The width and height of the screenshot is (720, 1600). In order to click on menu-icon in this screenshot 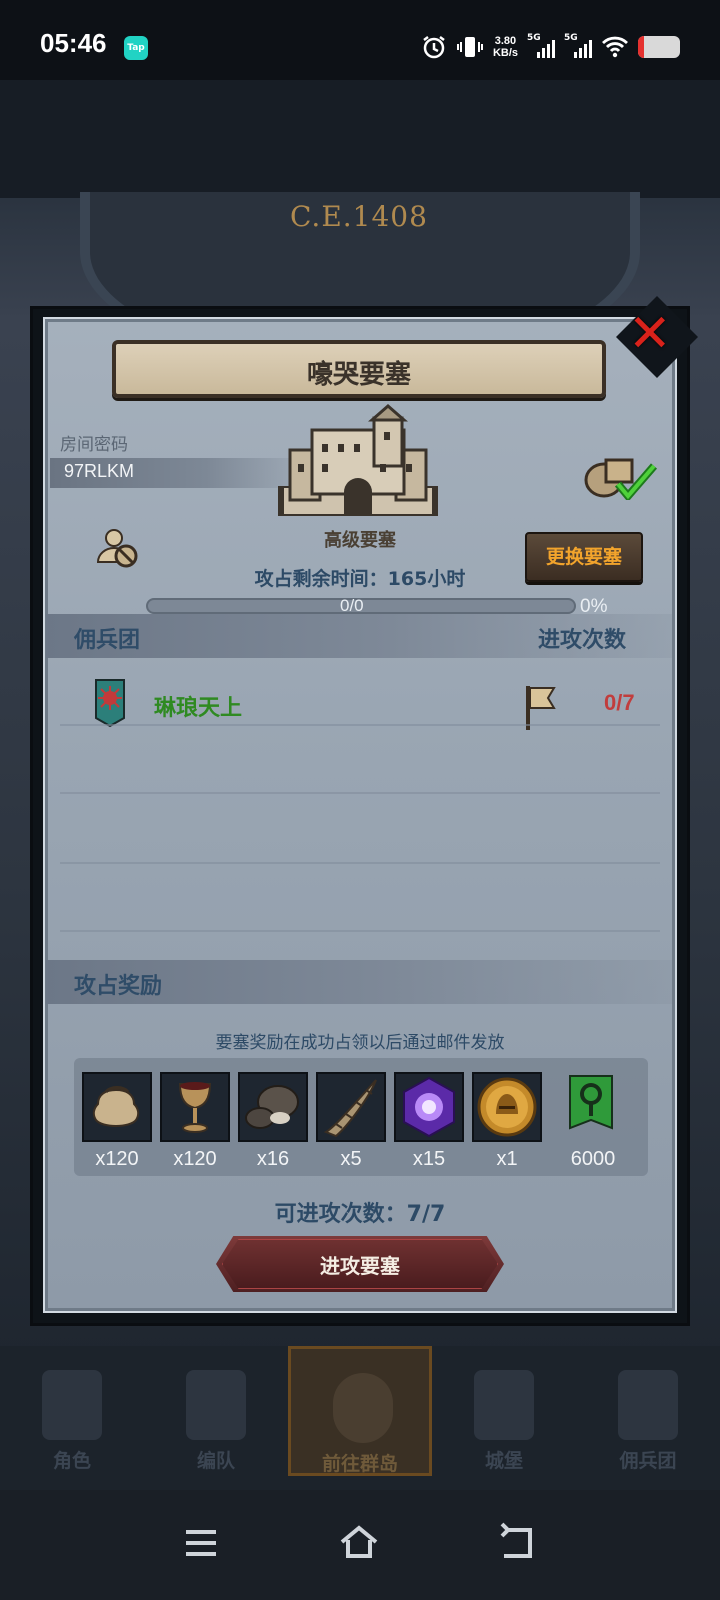, I will do `click(201, 1543)`.